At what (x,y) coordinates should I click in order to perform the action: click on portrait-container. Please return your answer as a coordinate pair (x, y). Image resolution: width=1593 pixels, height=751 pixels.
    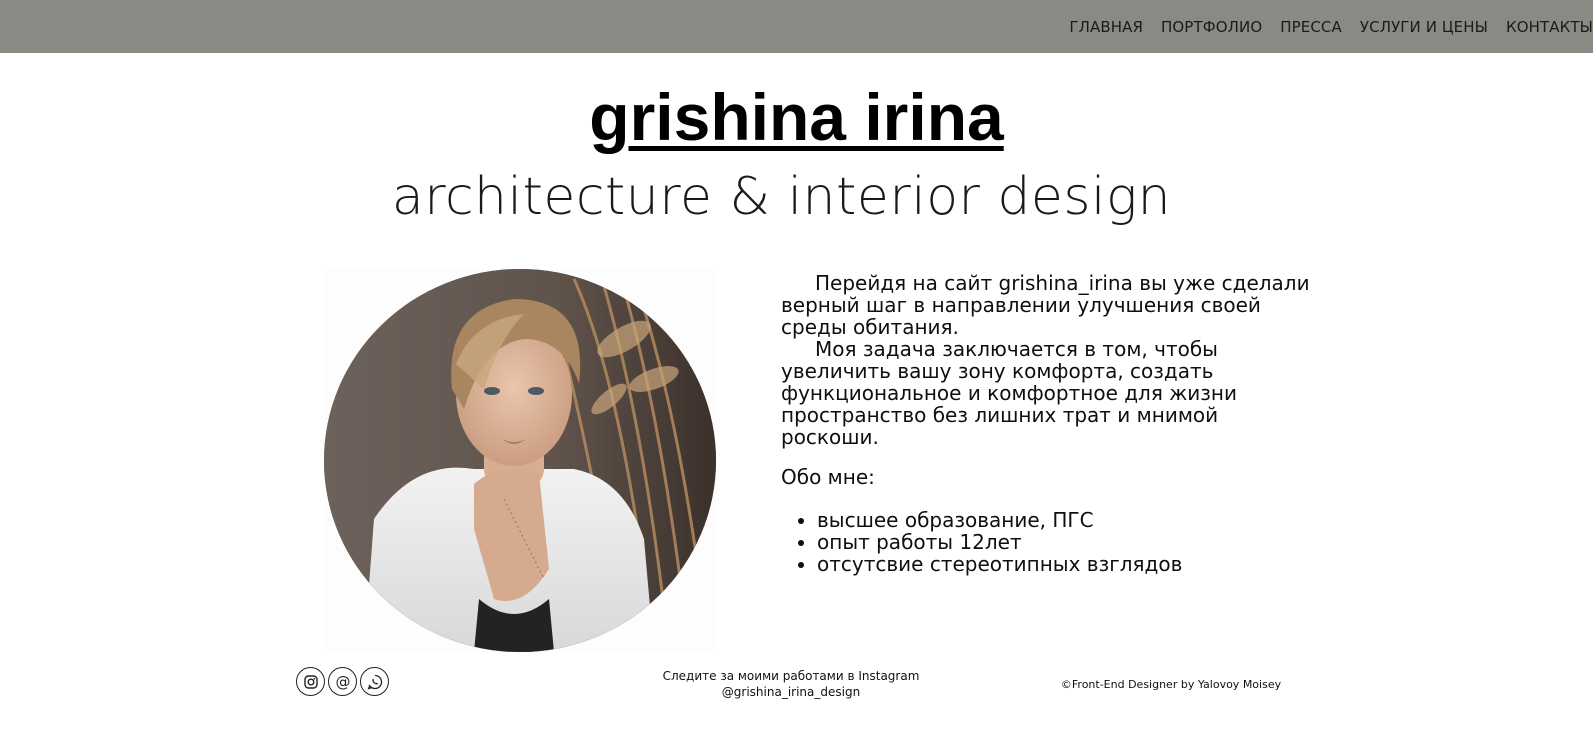
    Looking at the image, I should click on (520, 460).